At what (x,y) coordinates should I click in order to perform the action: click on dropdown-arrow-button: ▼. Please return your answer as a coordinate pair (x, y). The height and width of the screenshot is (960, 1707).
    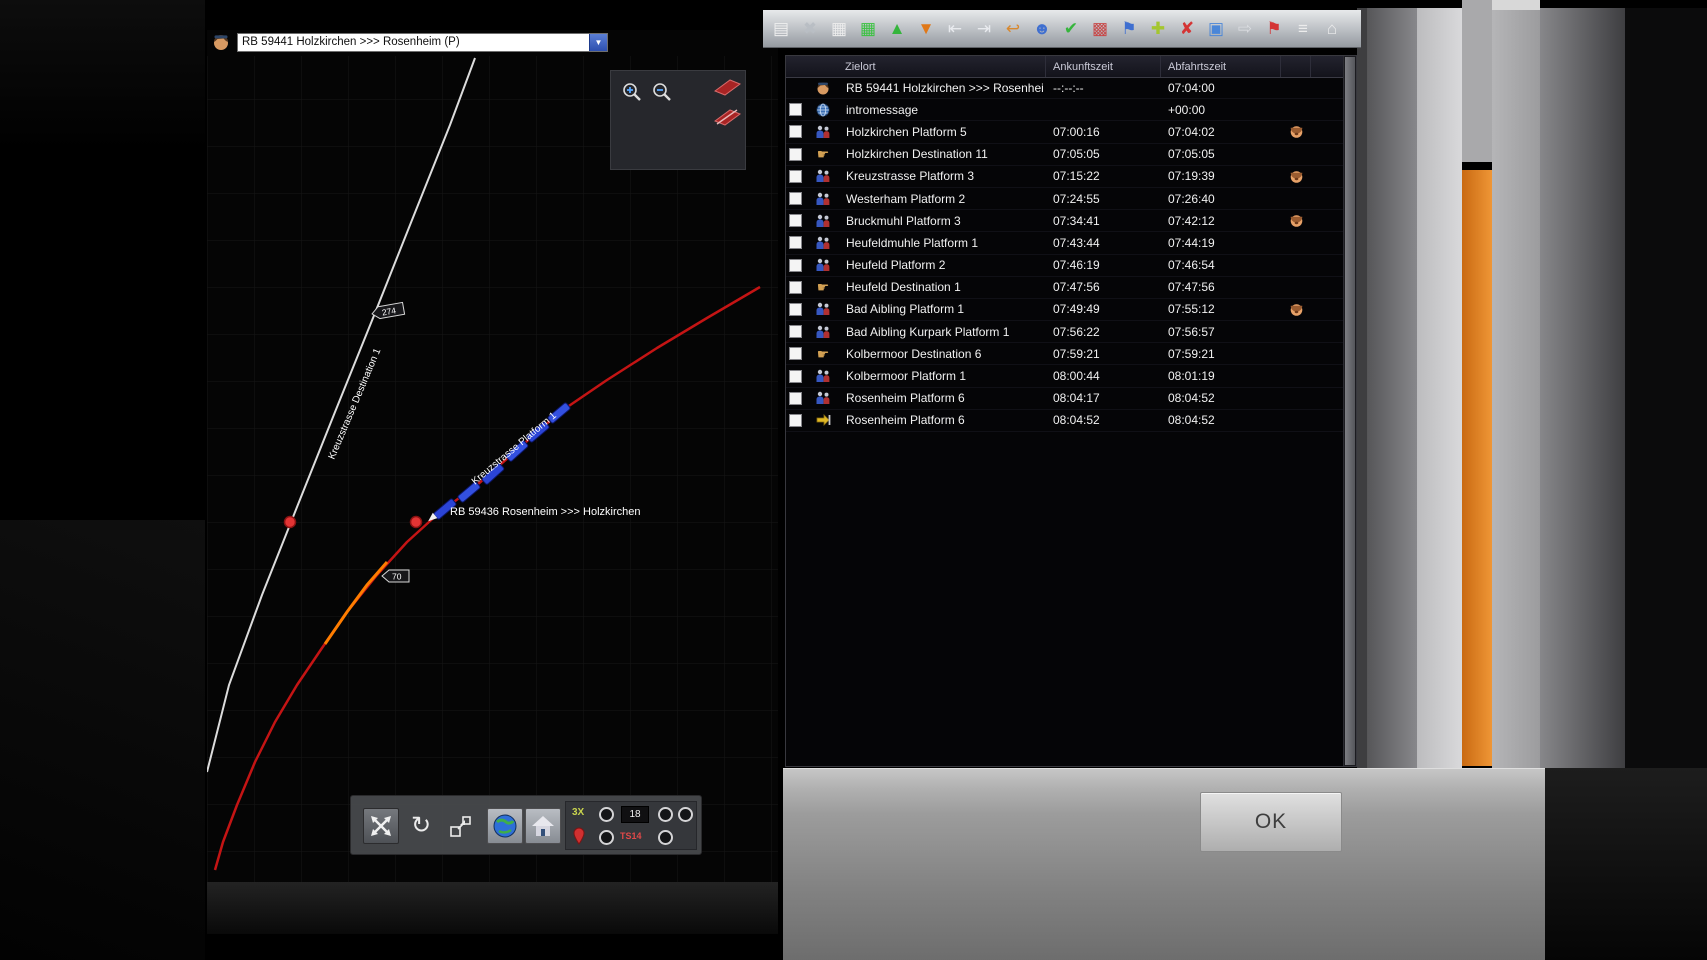
    Looking at the image, I should click on (598, 42).